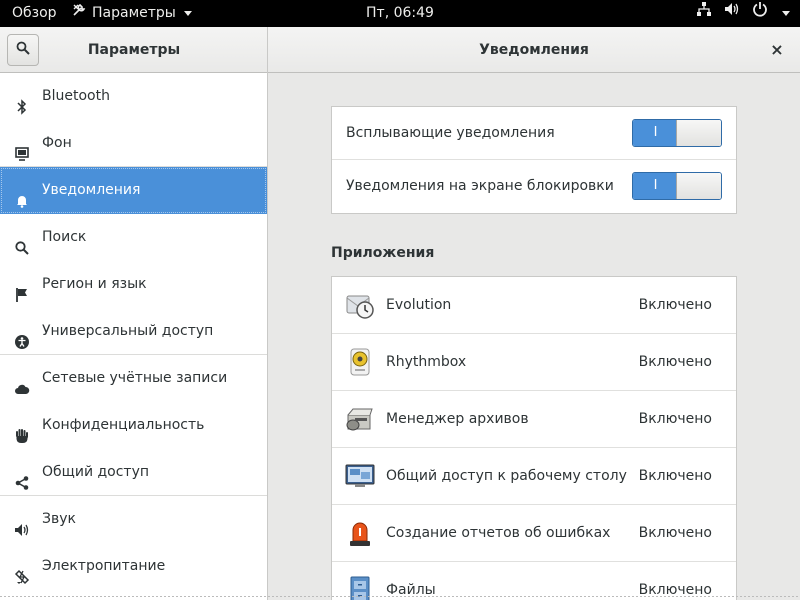  What do you see at coordinates (133, 519) in the screenshot?
I see `sidebar-item-sound: Звук` at bounding box center [133, 519].